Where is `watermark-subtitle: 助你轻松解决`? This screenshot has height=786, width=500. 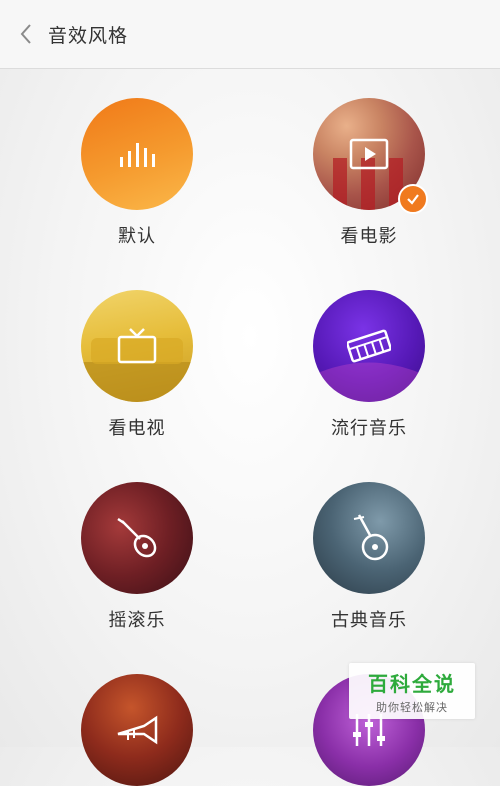 watermark-subtitle: 助你轻松解决 is located at coordinates (412, 707).